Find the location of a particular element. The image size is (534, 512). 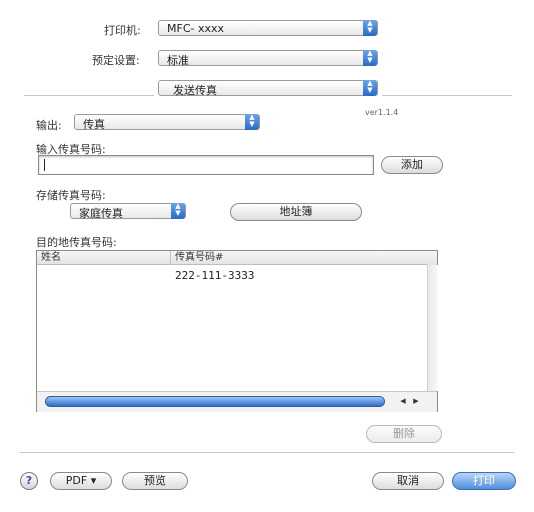

horizontal-scrollbar: ◀ ▶ is located at coordinates (237, 401).